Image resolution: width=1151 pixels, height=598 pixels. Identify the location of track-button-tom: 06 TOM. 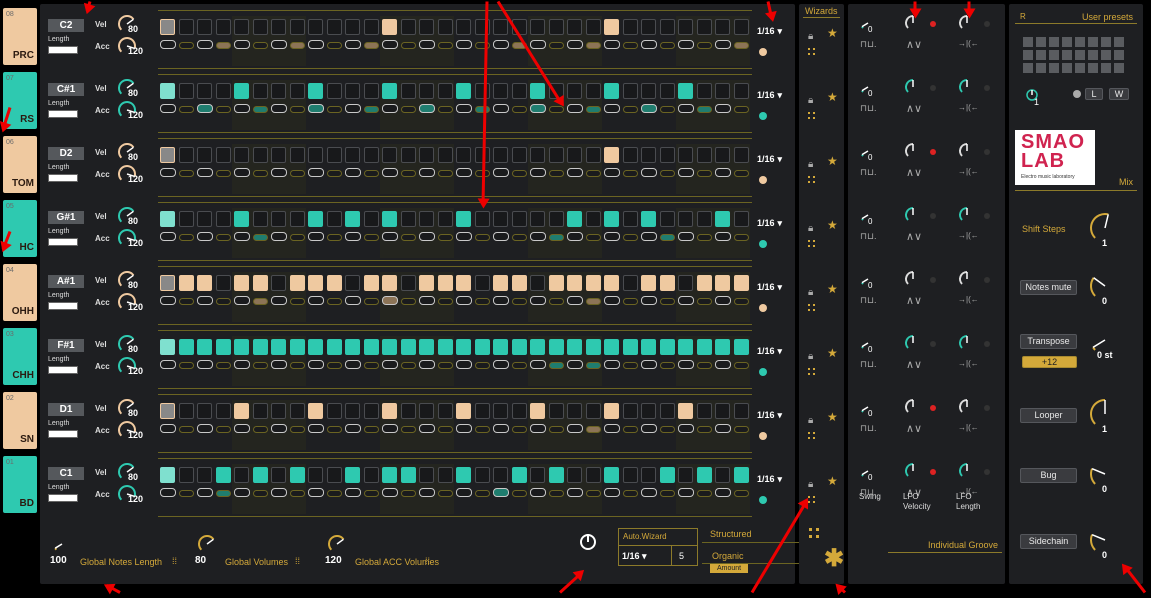
(20, 164).